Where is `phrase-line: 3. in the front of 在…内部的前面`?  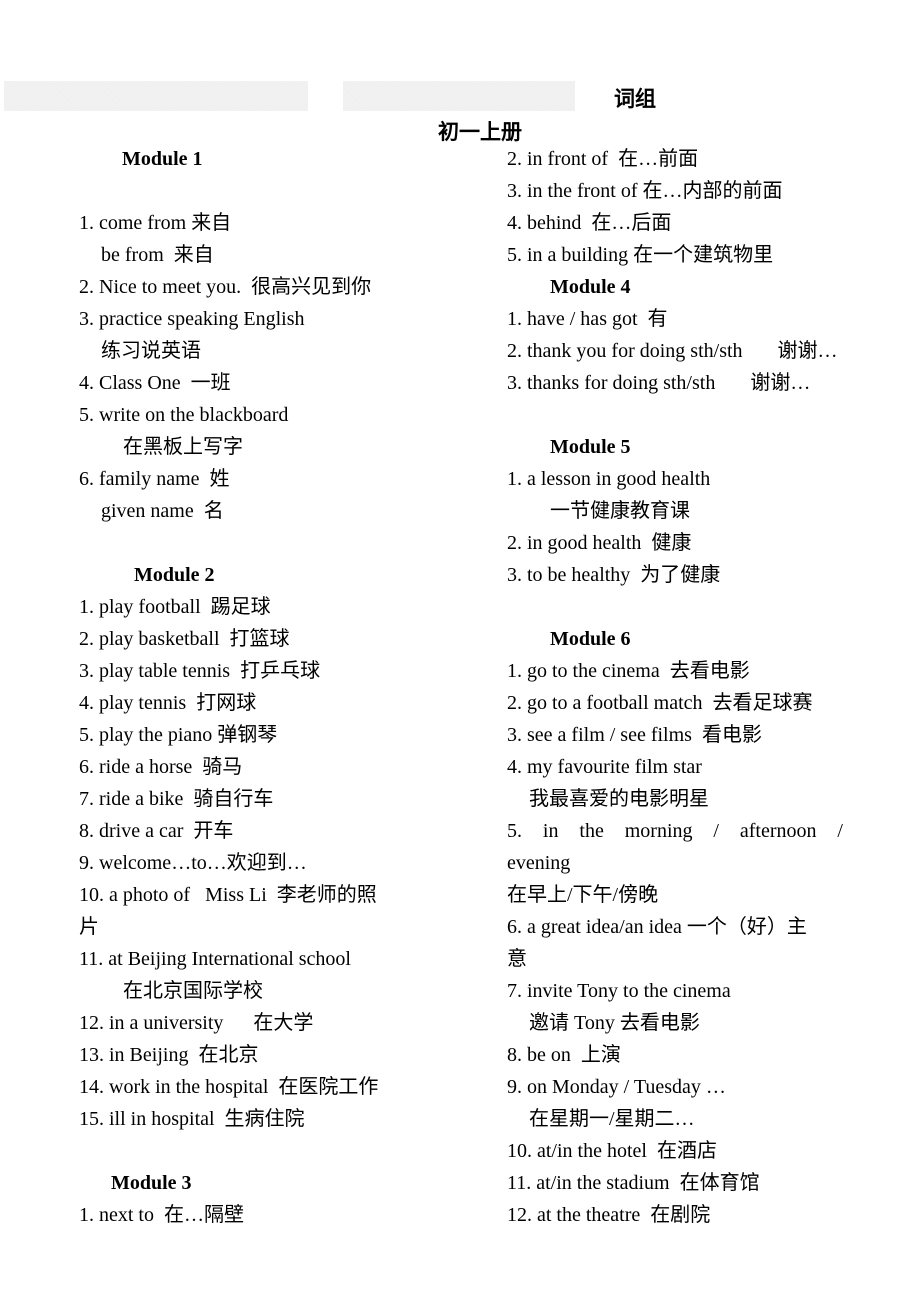 phrase-line: 3. in the front of 在…内部的前面 is located at coordinates (645, 191).